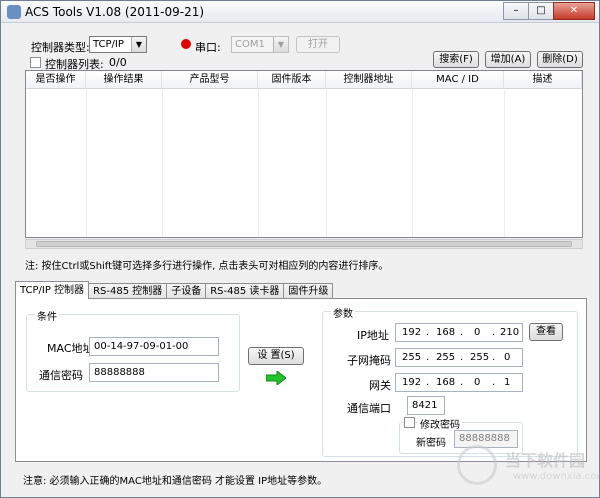  Describe the element at coordinates (186, 291) in the screenshot. I see `tab-sub-device: 子设备` at that location.